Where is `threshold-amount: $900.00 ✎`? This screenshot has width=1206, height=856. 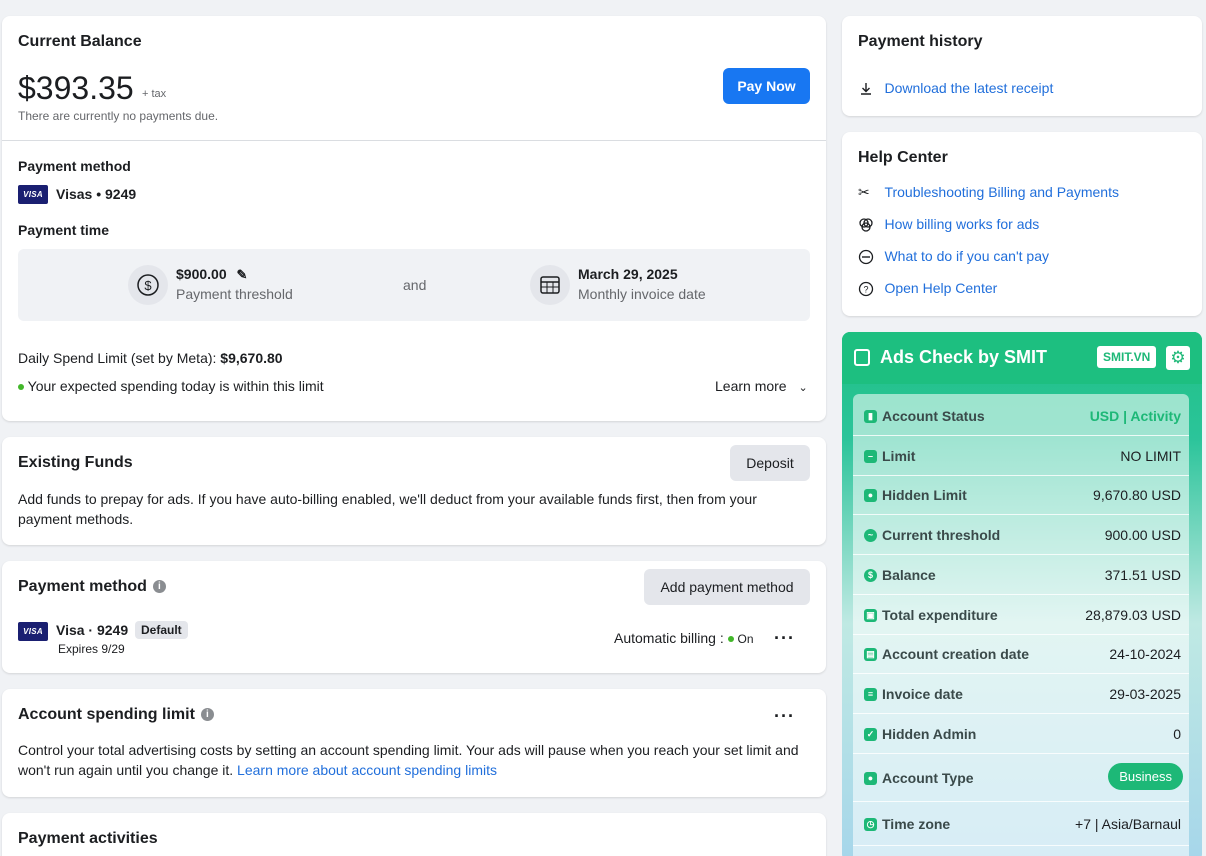
threshold-amount: $900.00 ✎ is located at coordinates (211, 274).